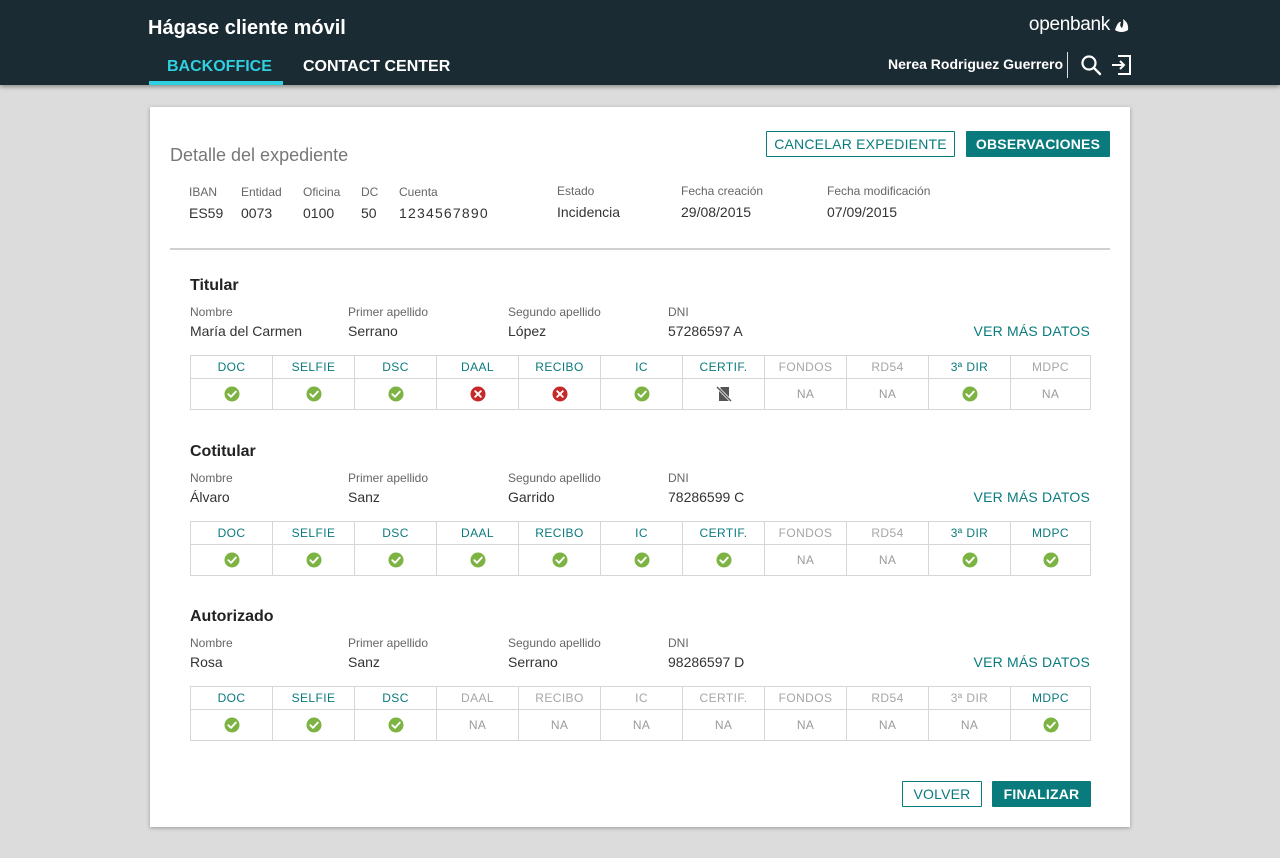 This screenshot has height=858, width=1280. I want to click on finish-button: FINALIZAR, so click(1041, 794).